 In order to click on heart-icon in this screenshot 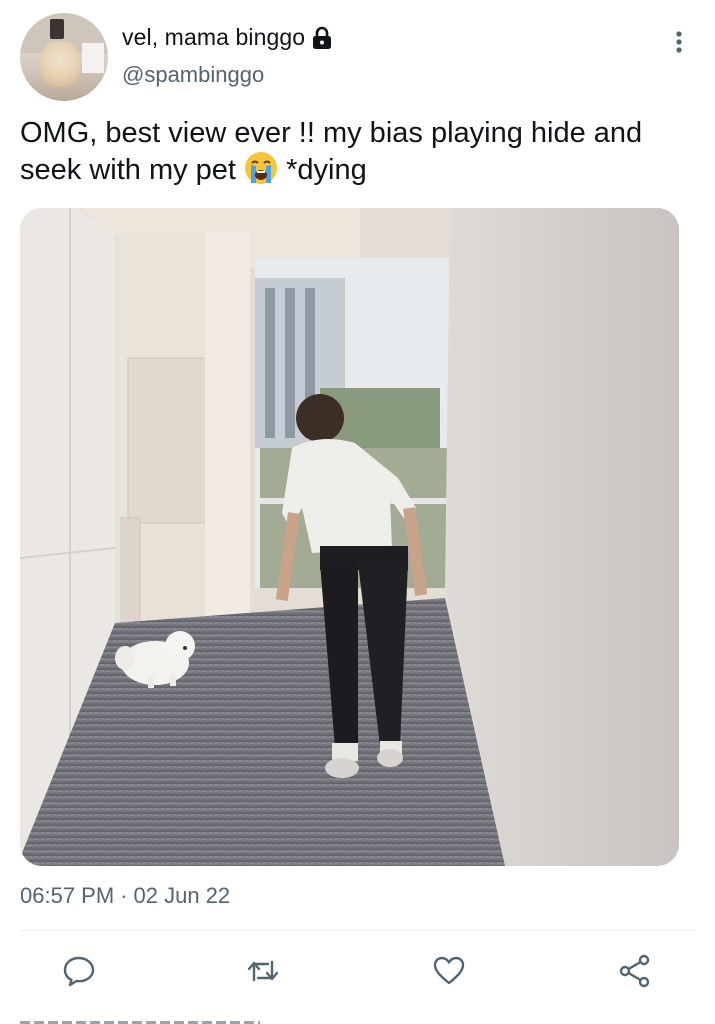, I will do `click(449, 970)`.